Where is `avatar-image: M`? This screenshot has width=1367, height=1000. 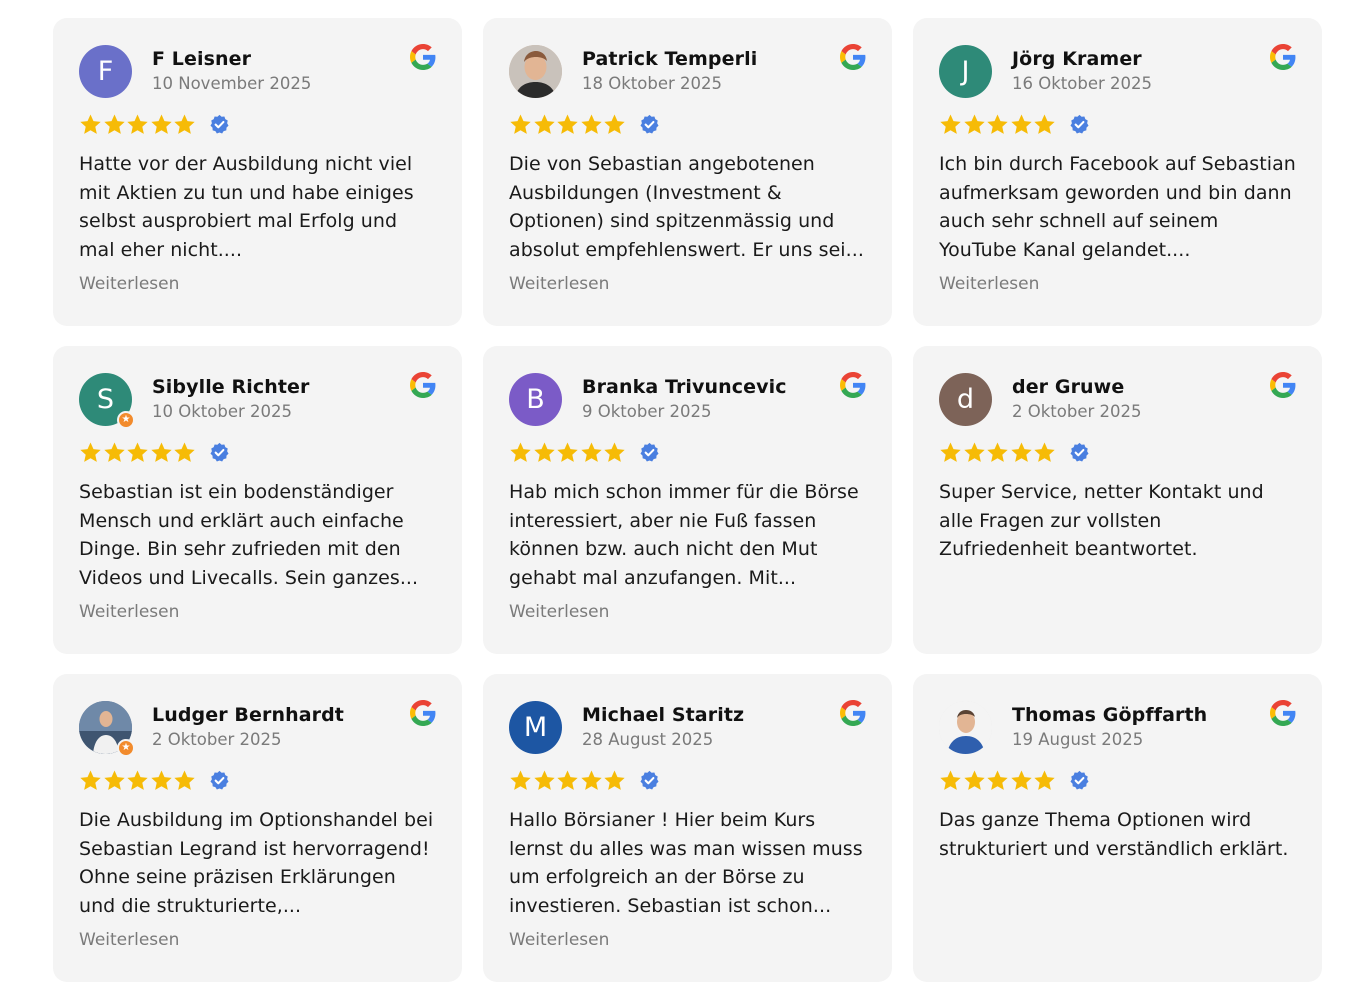 avatar-image: M is located at coordinates (535, 727).